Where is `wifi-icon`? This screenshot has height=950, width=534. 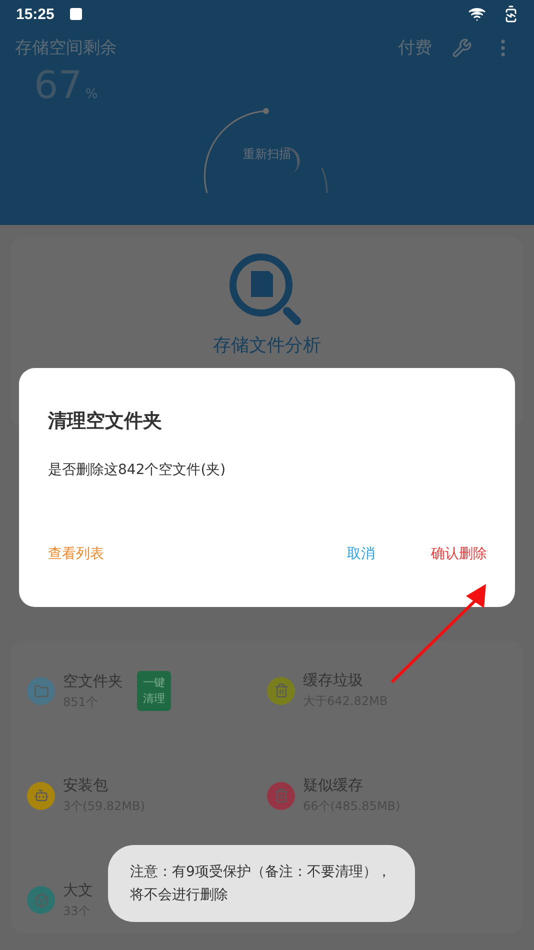
wifi-icon is located at coordinates (477, 14).